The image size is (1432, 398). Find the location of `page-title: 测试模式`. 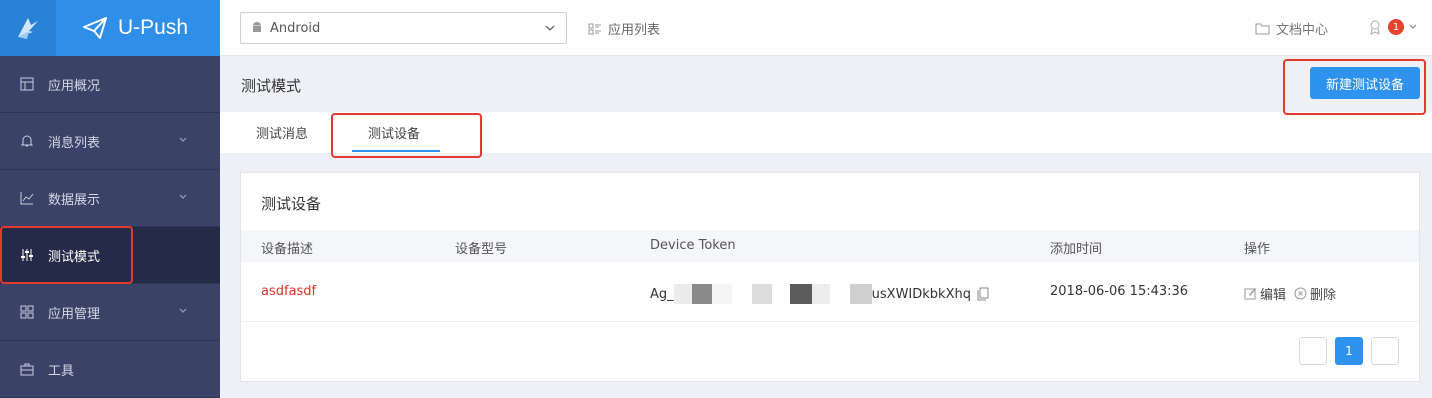

page-title: 测试模式 is located at coordinates (271, 86).